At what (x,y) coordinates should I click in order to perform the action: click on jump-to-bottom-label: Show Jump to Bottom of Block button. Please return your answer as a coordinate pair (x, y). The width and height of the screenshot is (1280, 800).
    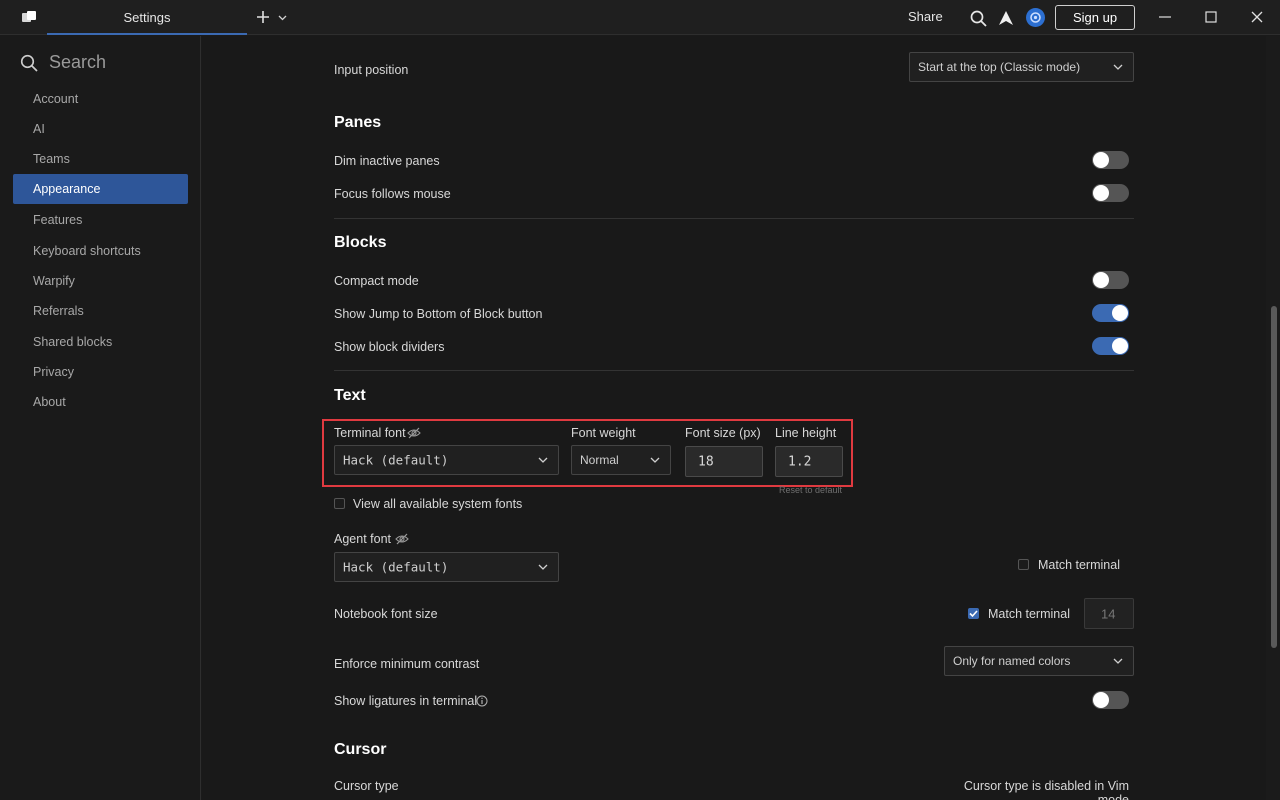
    Looking at the image, I should click on (438, 314).